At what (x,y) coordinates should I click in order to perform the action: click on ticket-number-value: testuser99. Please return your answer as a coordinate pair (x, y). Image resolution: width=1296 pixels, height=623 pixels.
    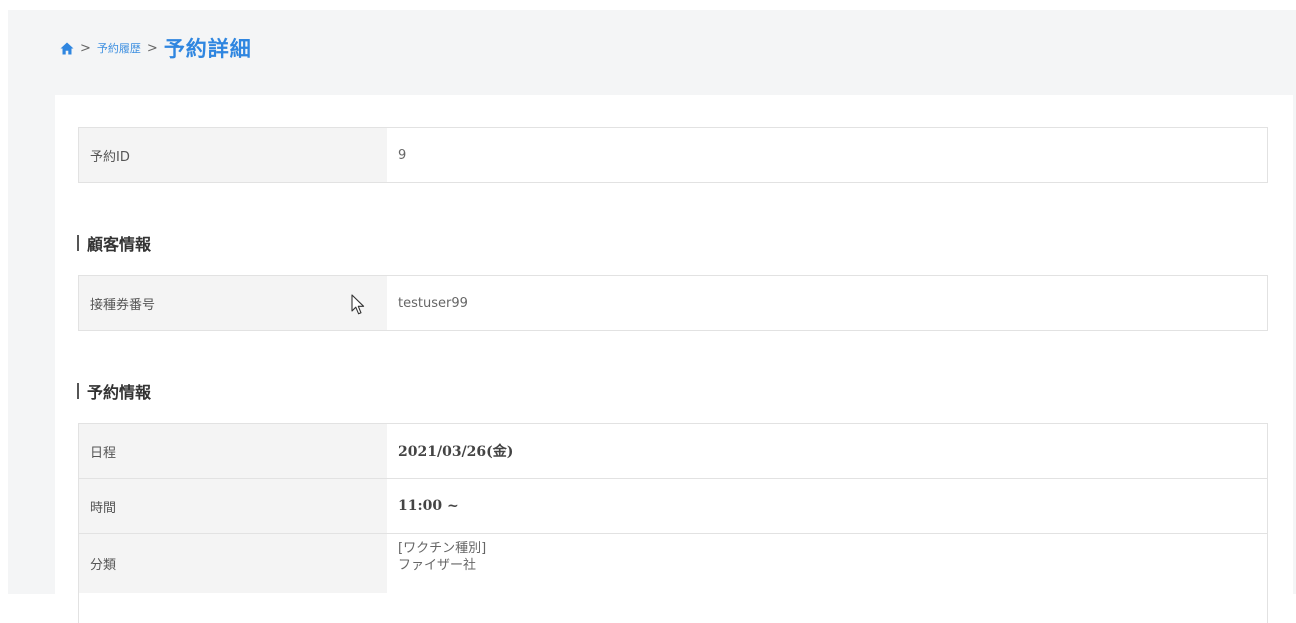
    Looking at the image, I should click on (433, 303).